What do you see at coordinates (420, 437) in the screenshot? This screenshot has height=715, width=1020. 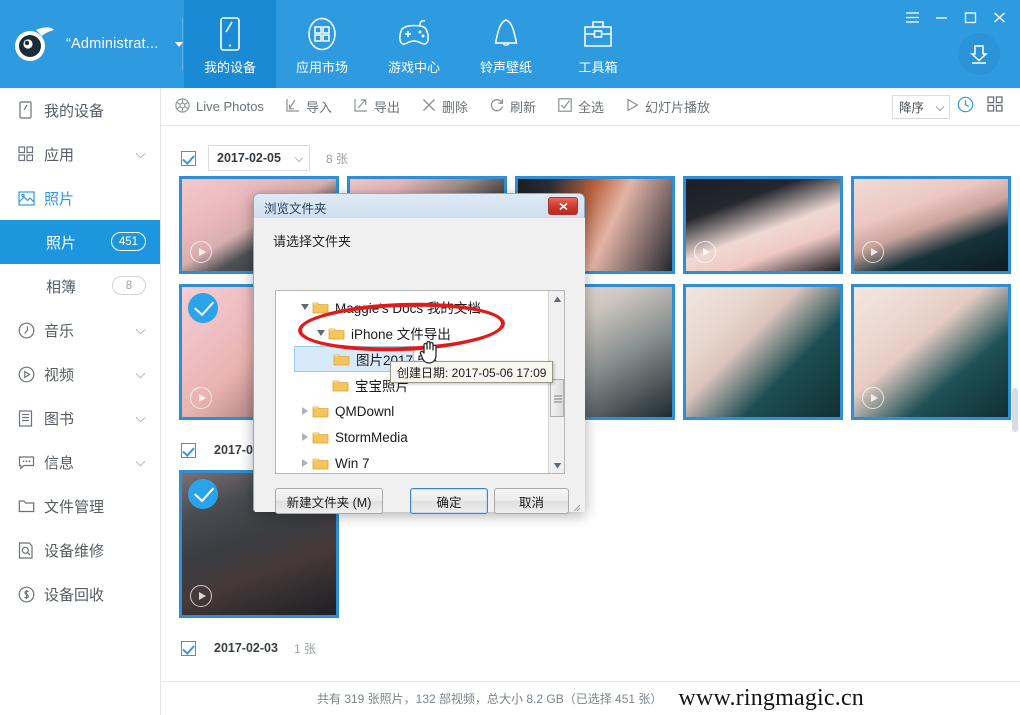 I see `tree-item: StormMedia` at bounding box center [420, 437].